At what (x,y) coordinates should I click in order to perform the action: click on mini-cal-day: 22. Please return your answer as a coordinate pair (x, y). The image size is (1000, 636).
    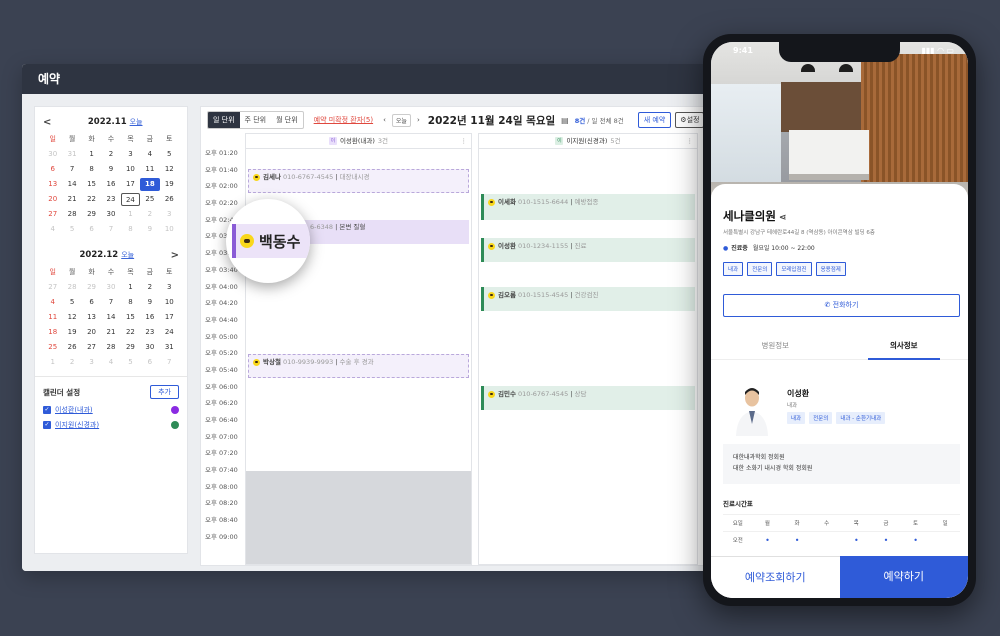
    Looking at the image, I should click on (91, 199).